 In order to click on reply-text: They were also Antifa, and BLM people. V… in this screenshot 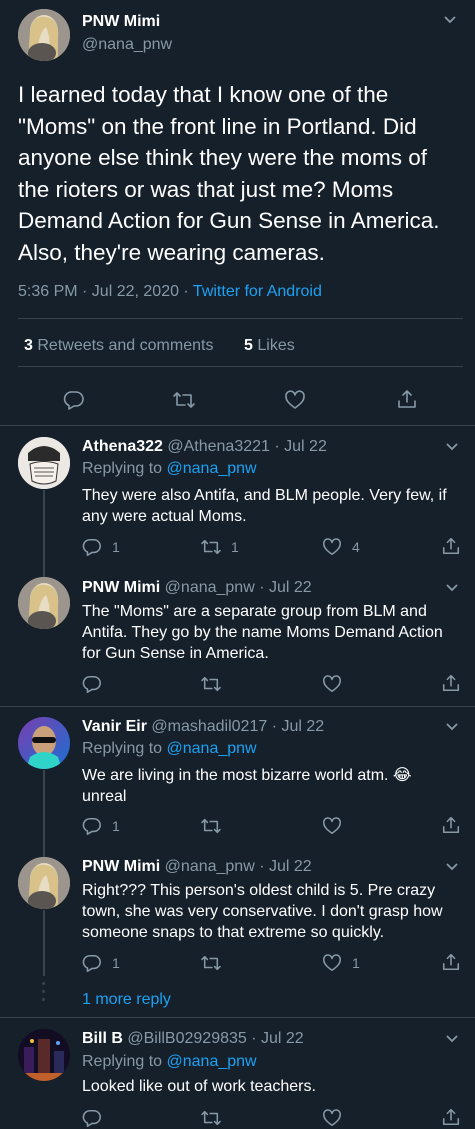, I will do `click(264, 506)`.